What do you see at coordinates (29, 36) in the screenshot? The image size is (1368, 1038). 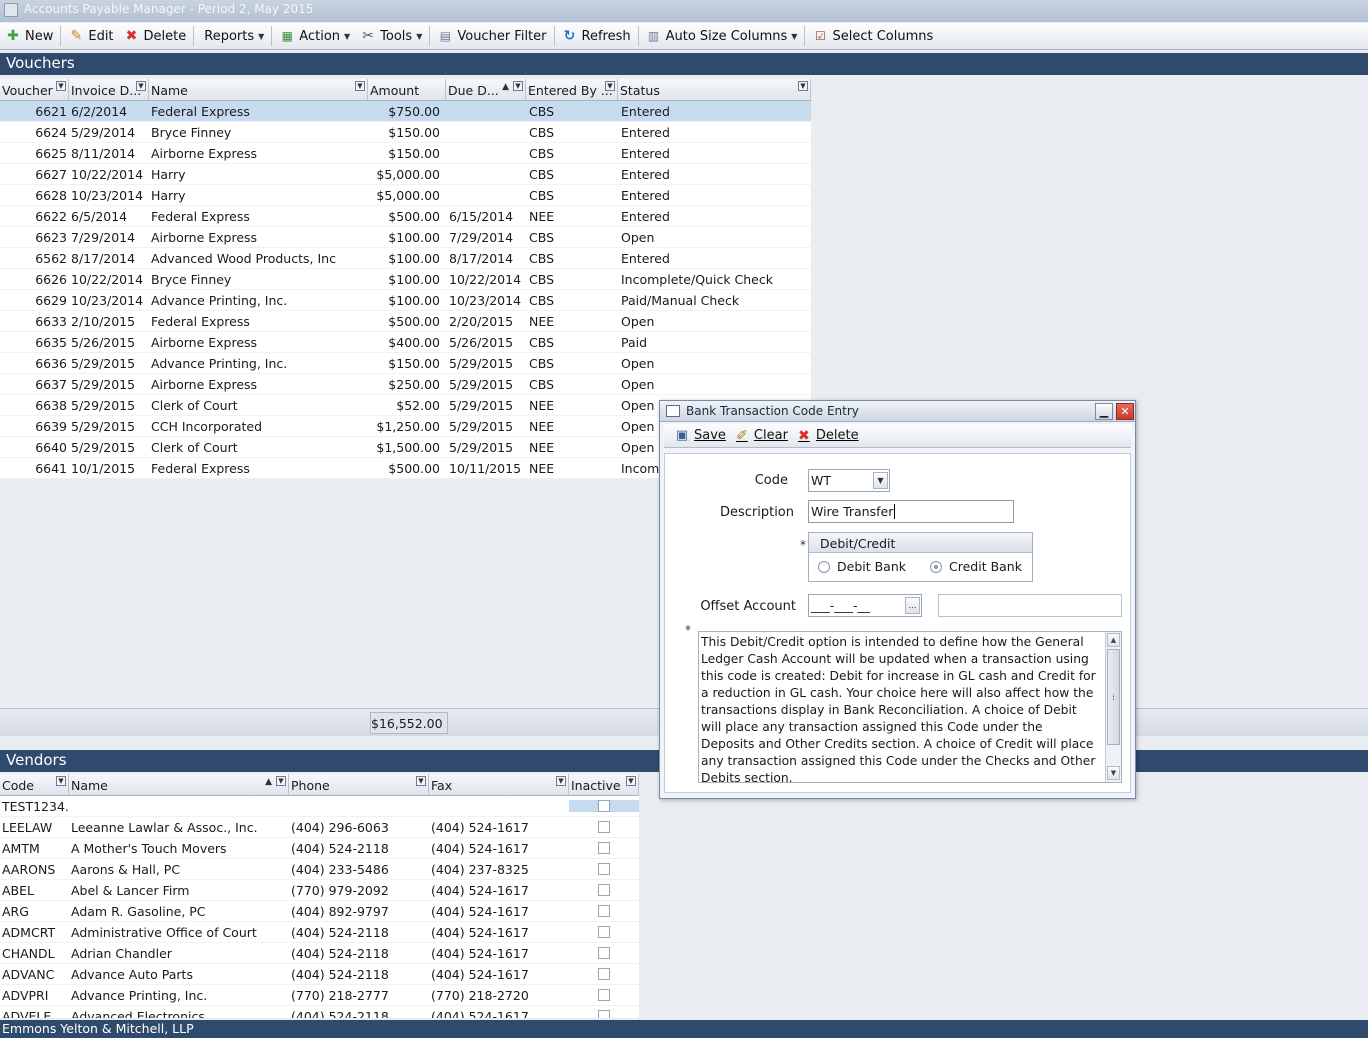 I see `new-button: ✚ New` at bounding box center [29, 36].